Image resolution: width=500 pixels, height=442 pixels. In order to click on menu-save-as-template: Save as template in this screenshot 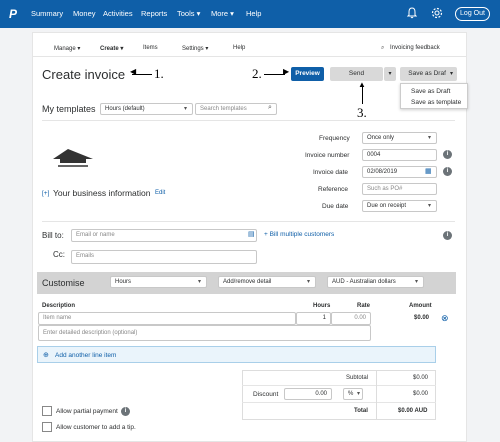, I will do `click(434, 102)`.